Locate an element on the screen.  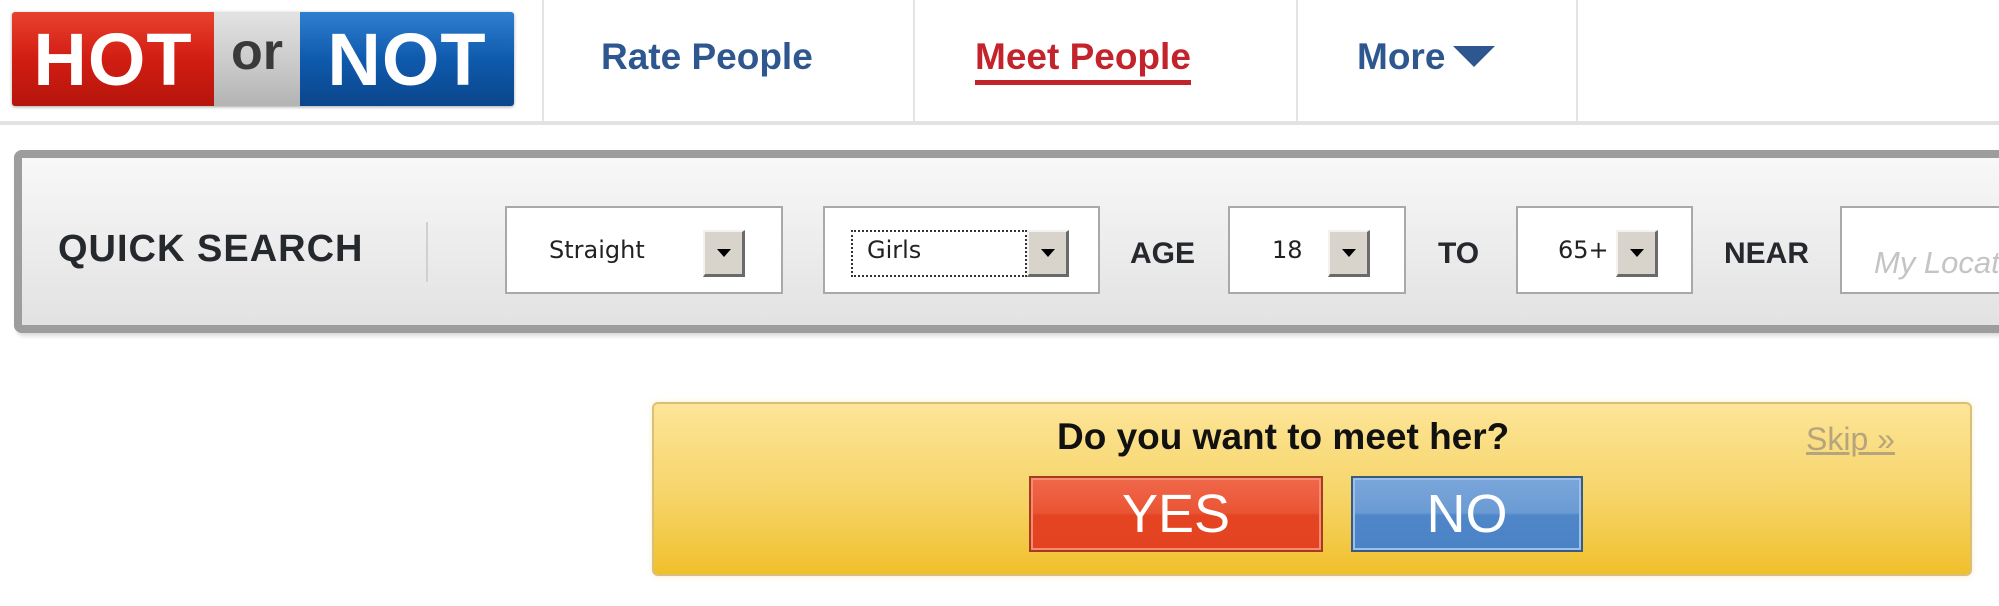
logo-or: or is located at coordinates (257, 59).